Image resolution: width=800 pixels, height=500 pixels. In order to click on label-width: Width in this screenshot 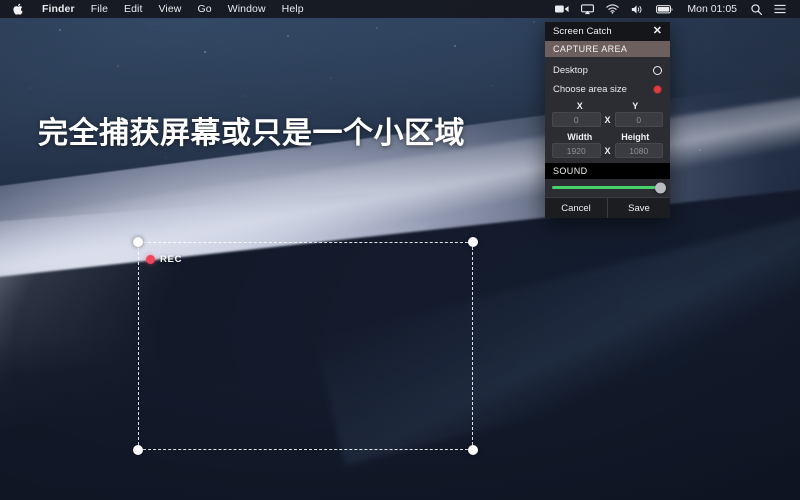, I will do `click(580, 137)`.